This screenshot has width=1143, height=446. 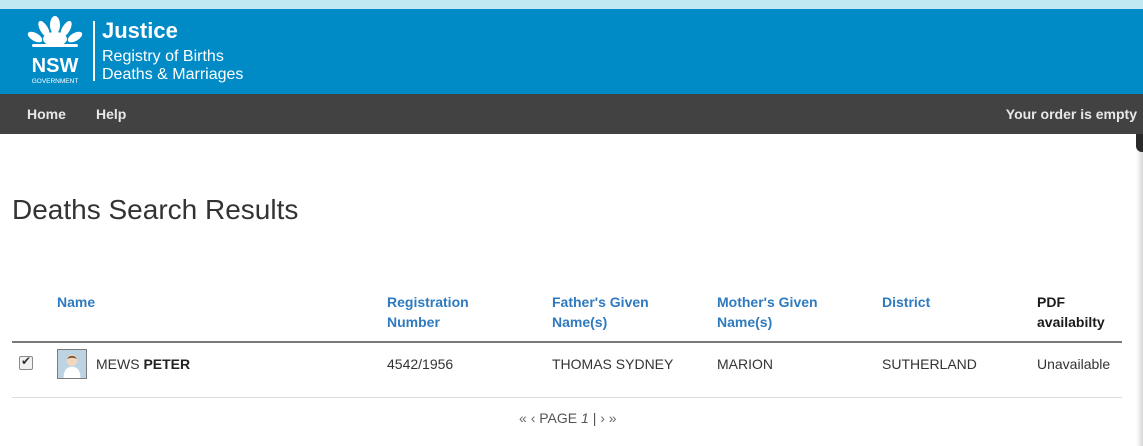 What do you see at coordinates (1071, 312) in the screenshot?
I see `column-header-pdf-availability: PDF availabilty` at bounding box center [1071, 312].